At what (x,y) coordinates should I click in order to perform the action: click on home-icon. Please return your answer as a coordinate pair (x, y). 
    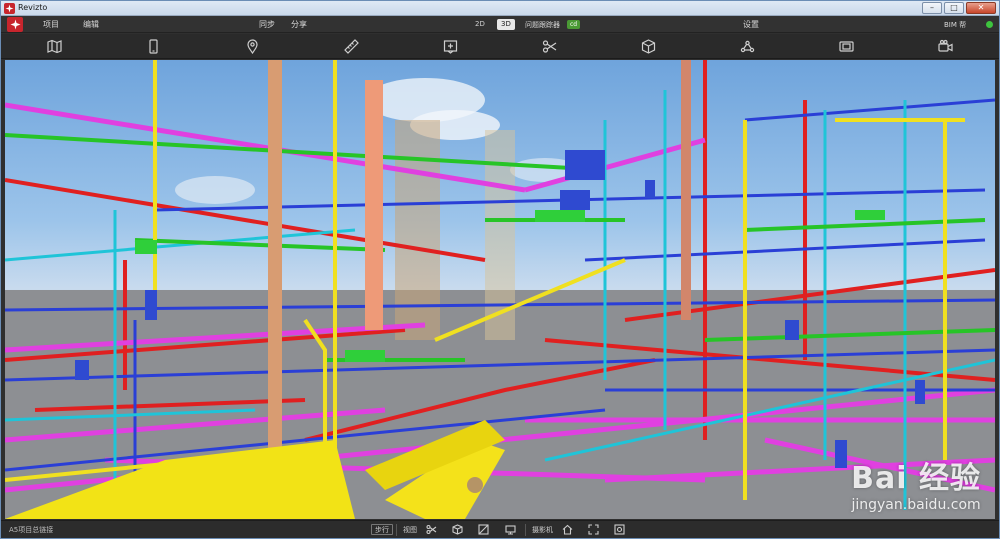
    Looking at the image, I should click on (567, 529).